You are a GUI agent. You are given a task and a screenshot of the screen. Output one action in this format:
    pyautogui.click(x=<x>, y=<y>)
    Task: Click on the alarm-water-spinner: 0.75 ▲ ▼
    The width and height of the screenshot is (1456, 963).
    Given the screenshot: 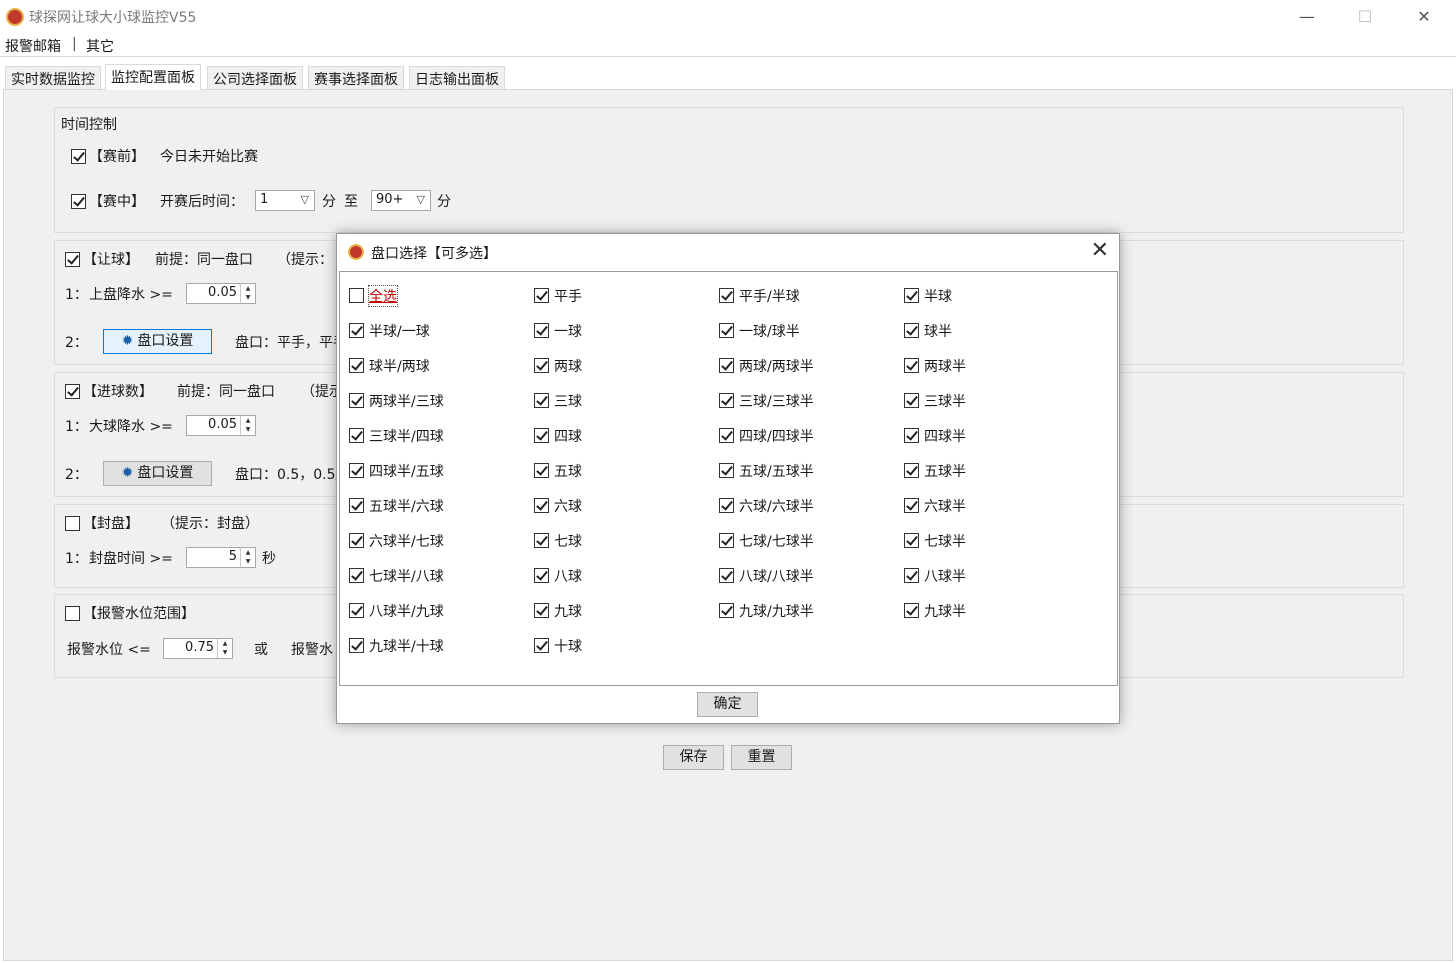 What is the action you would take?
    pyautogui.click(x=198, y=648)
    